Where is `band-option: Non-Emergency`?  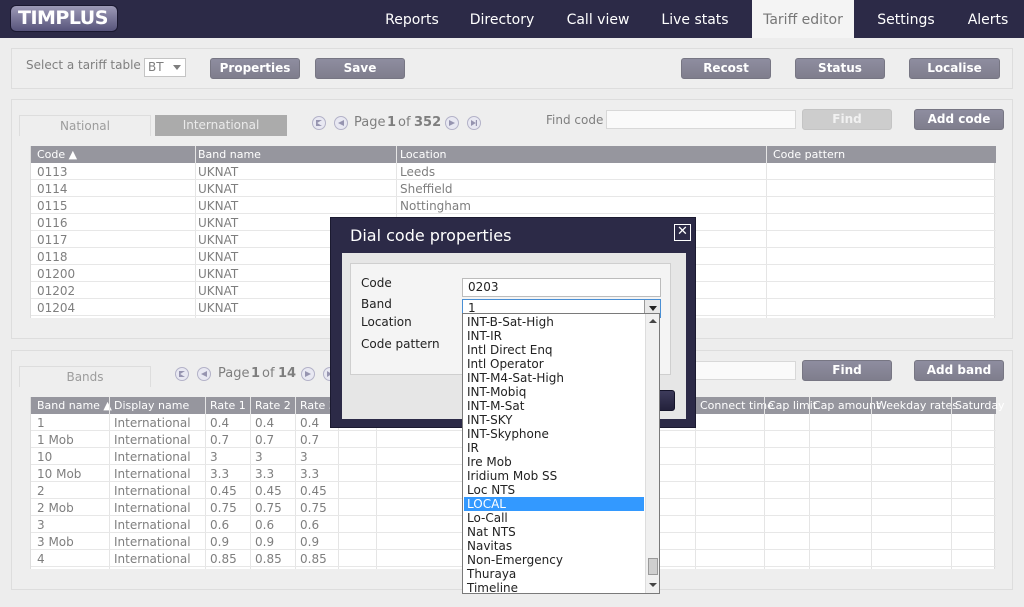
band-option: Non-Emergency is located at coordinates (554, 560).